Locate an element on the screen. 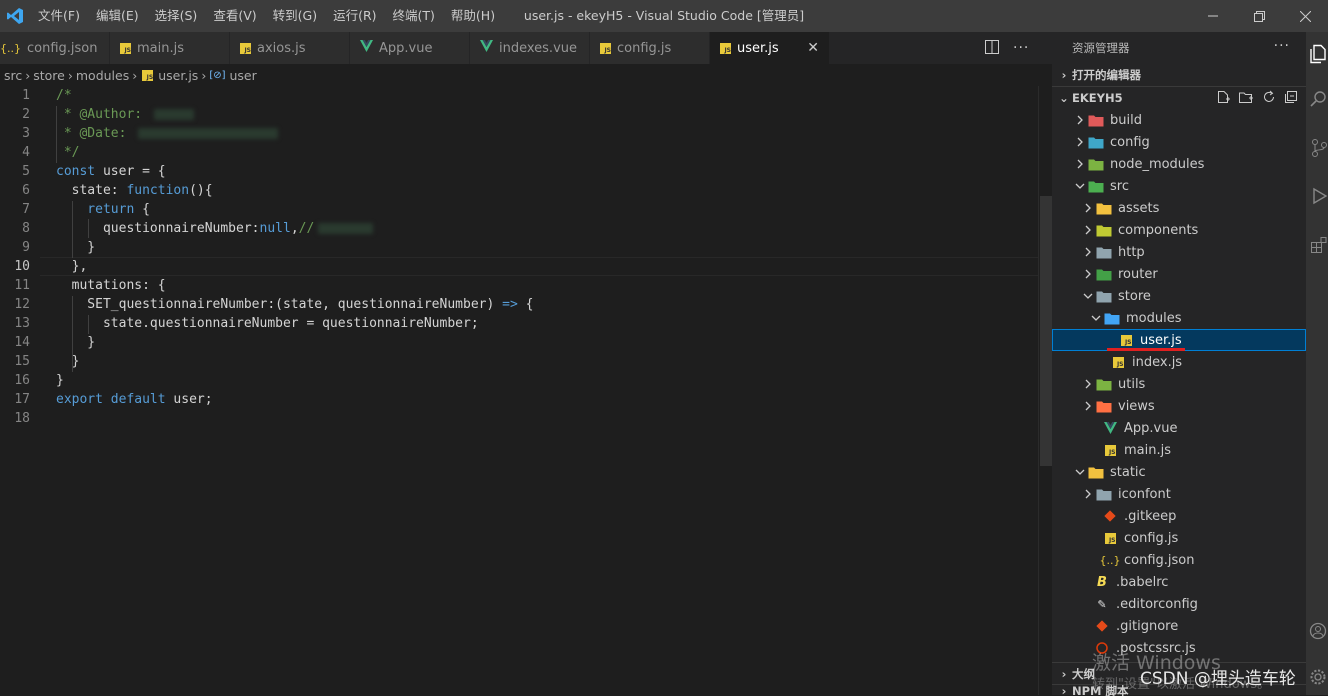 The width and height of the screenshot is (1328, 696). tab-main-js: JS main.js is located at coordinates (170, 48).